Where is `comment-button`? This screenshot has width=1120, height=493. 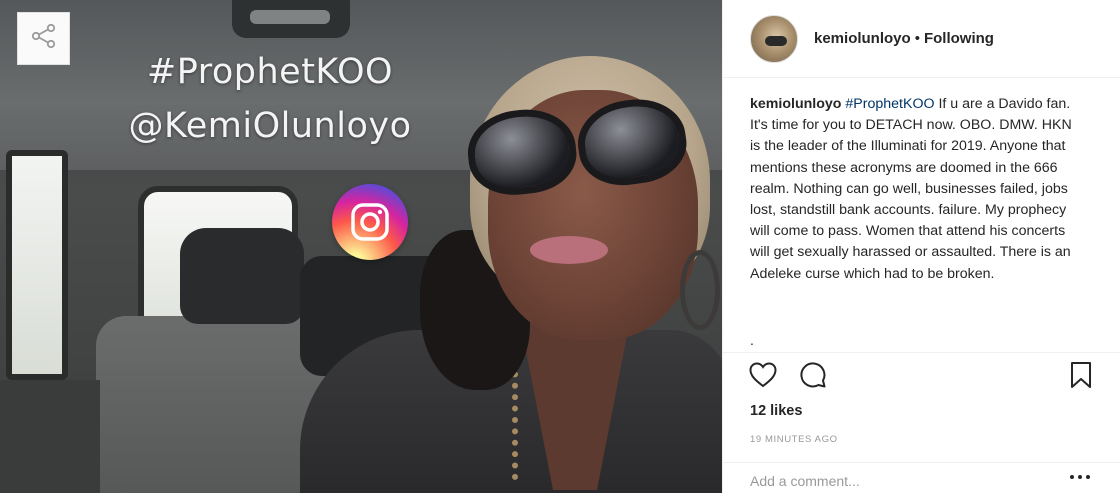 comment-button is located at coordinates (813, 377).